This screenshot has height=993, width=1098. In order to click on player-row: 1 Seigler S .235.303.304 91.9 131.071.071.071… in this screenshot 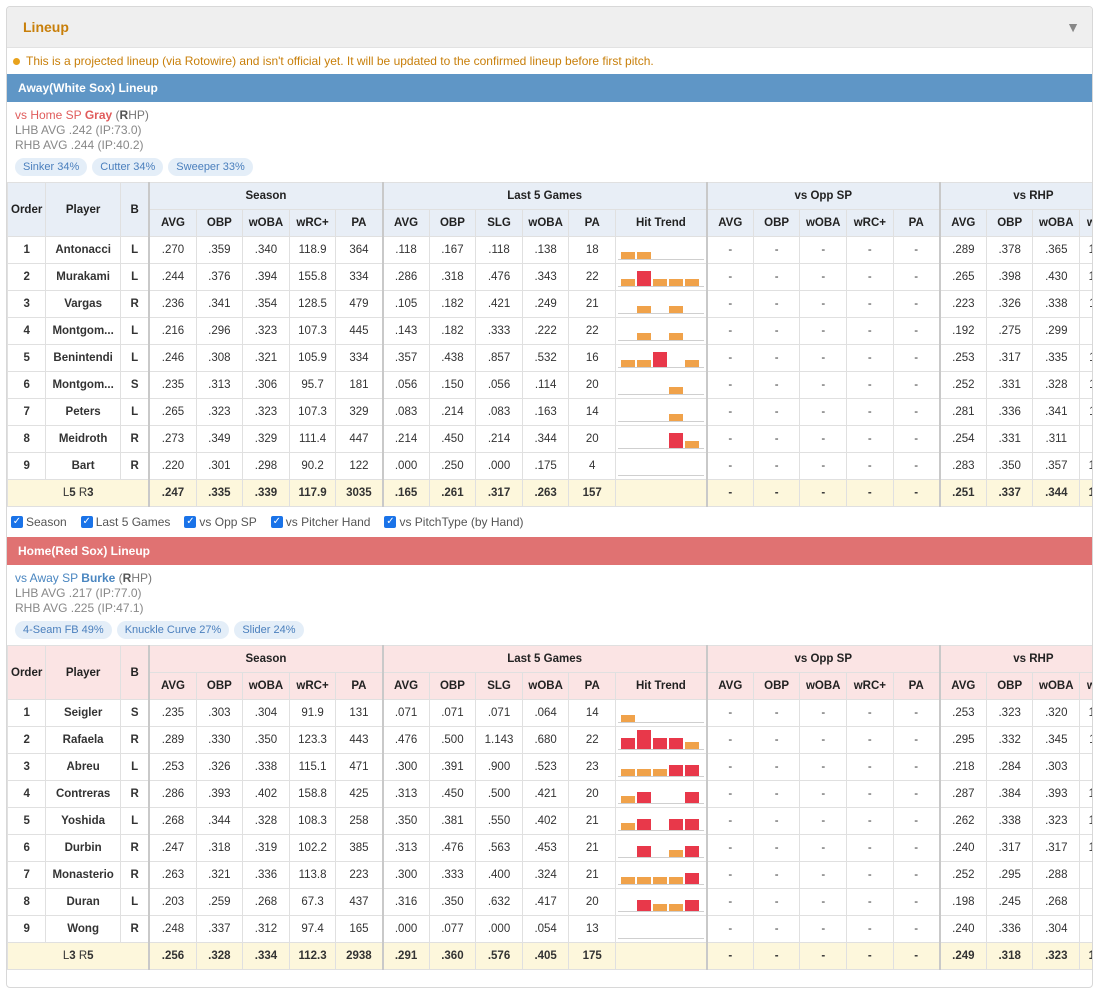, I will do `click(549, 713)`.